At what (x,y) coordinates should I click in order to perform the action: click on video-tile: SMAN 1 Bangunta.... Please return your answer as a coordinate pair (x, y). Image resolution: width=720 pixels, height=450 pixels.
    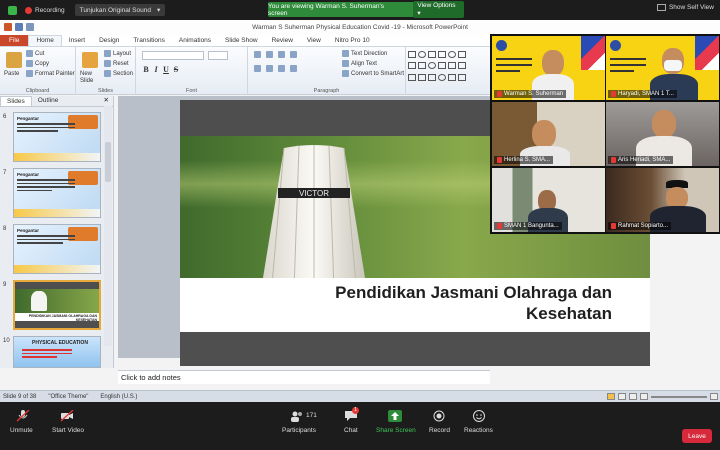
    Looking at the image, I should click on (548, 200).